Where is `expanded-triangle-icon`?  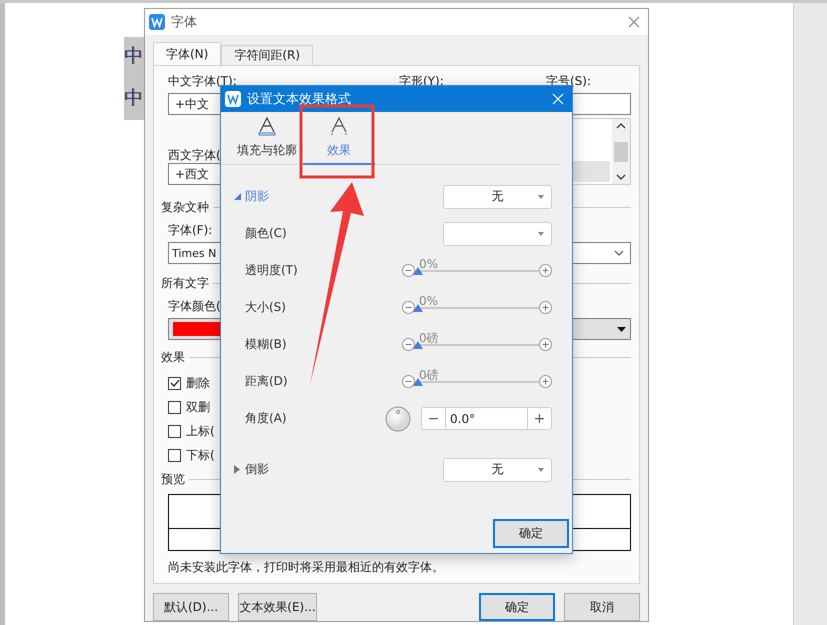
expanded-triangle-icon is located at coordinates (237, 196).